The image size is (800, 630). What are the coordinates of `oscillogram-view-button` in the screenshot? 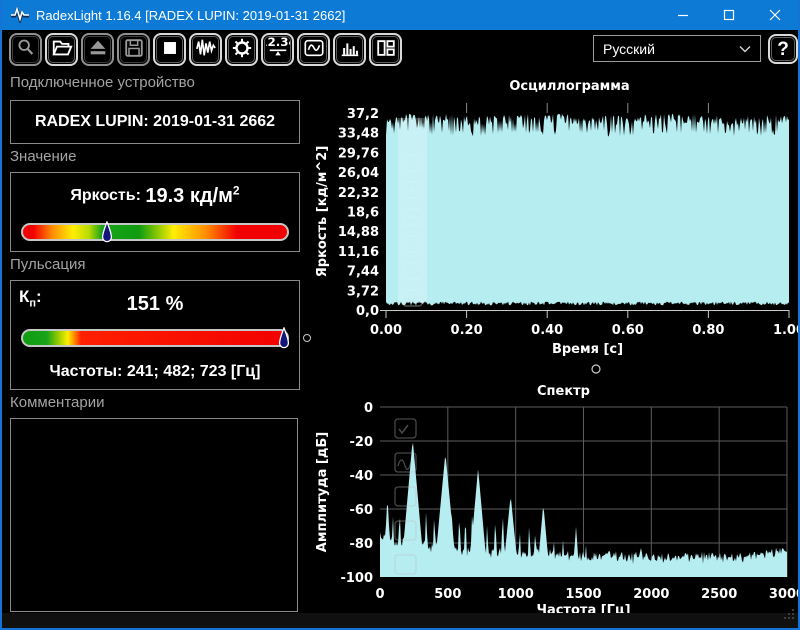 It's located at (313, 49).